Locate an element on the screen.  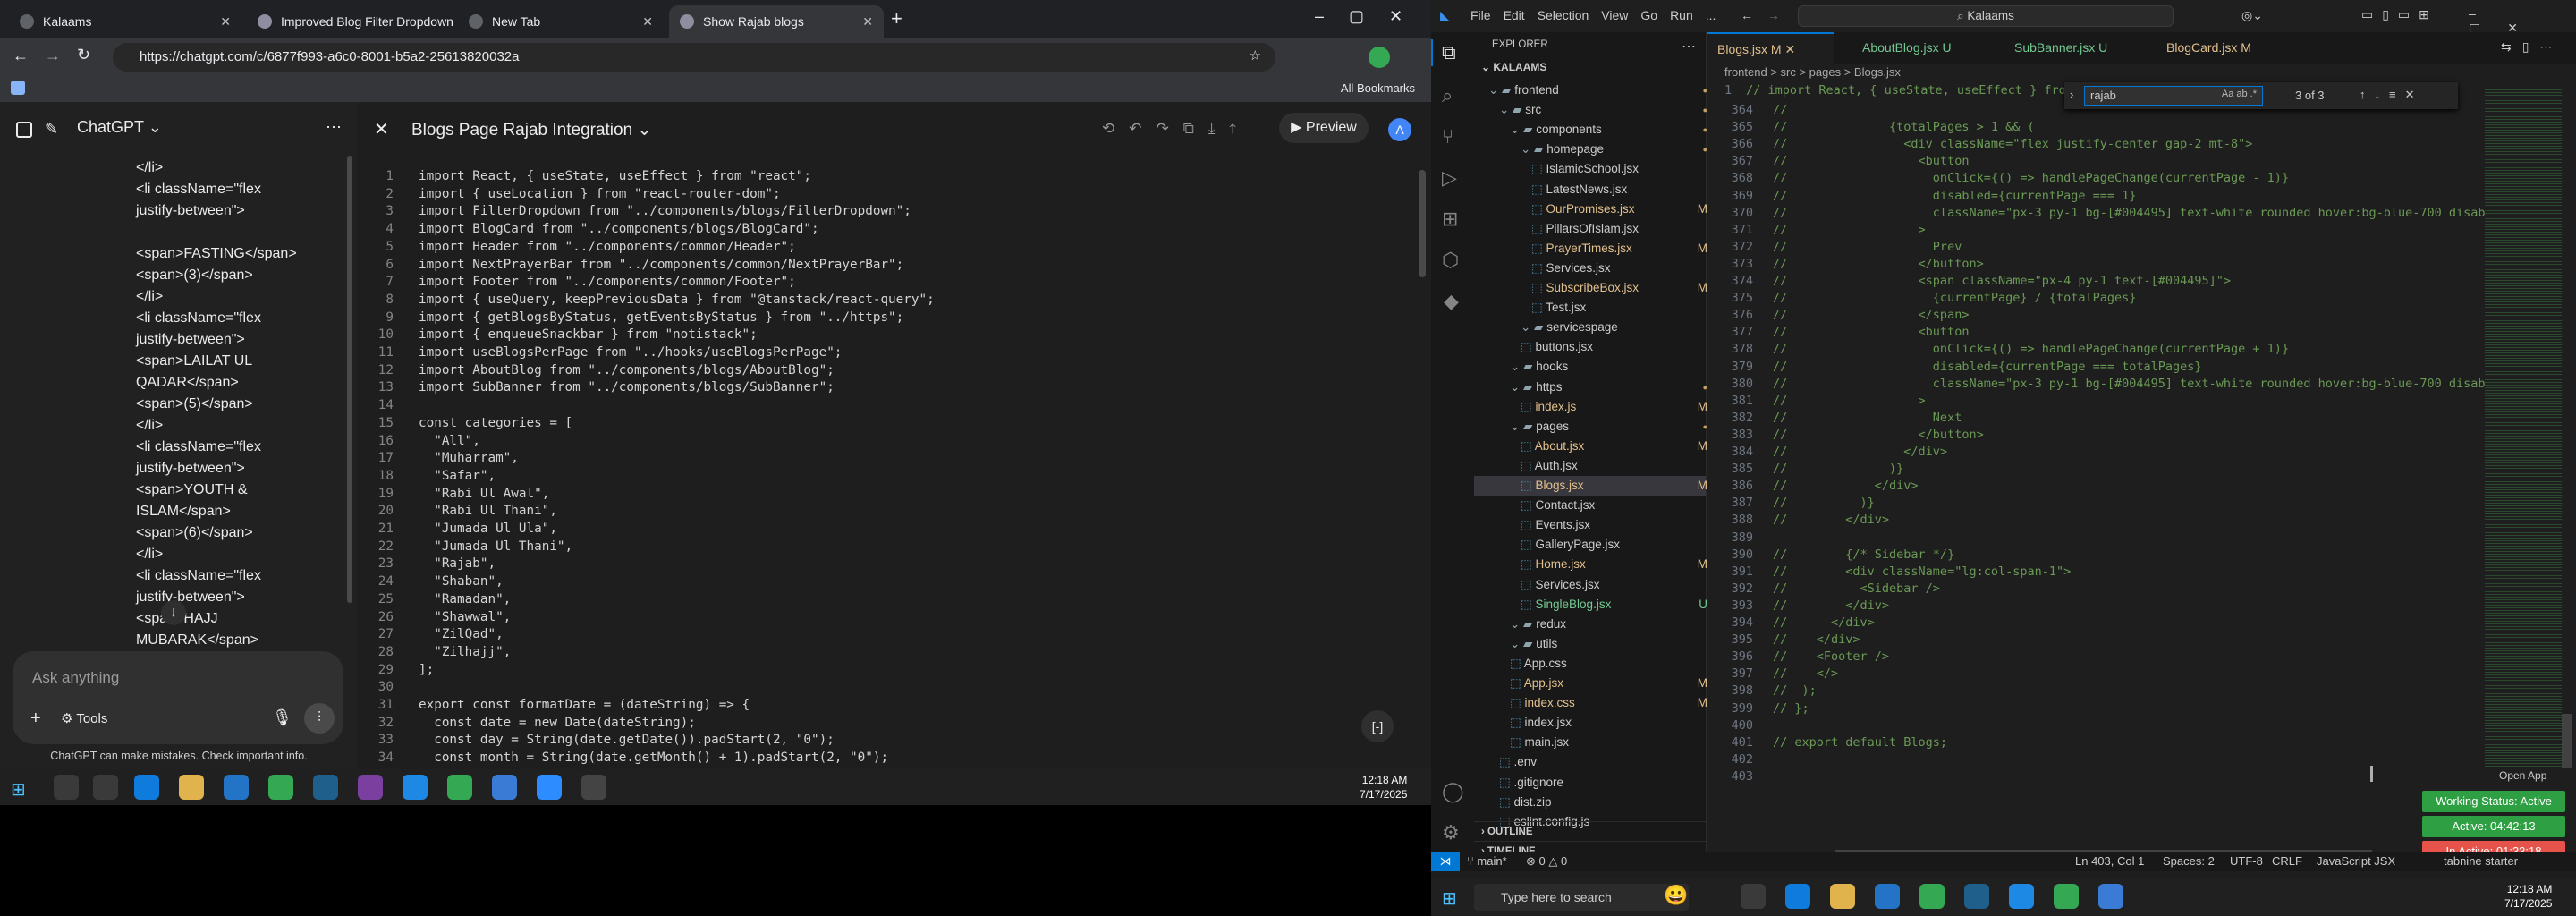
layout-icons: ▭▯▭⊞ is located at coordinates (2399, 14).